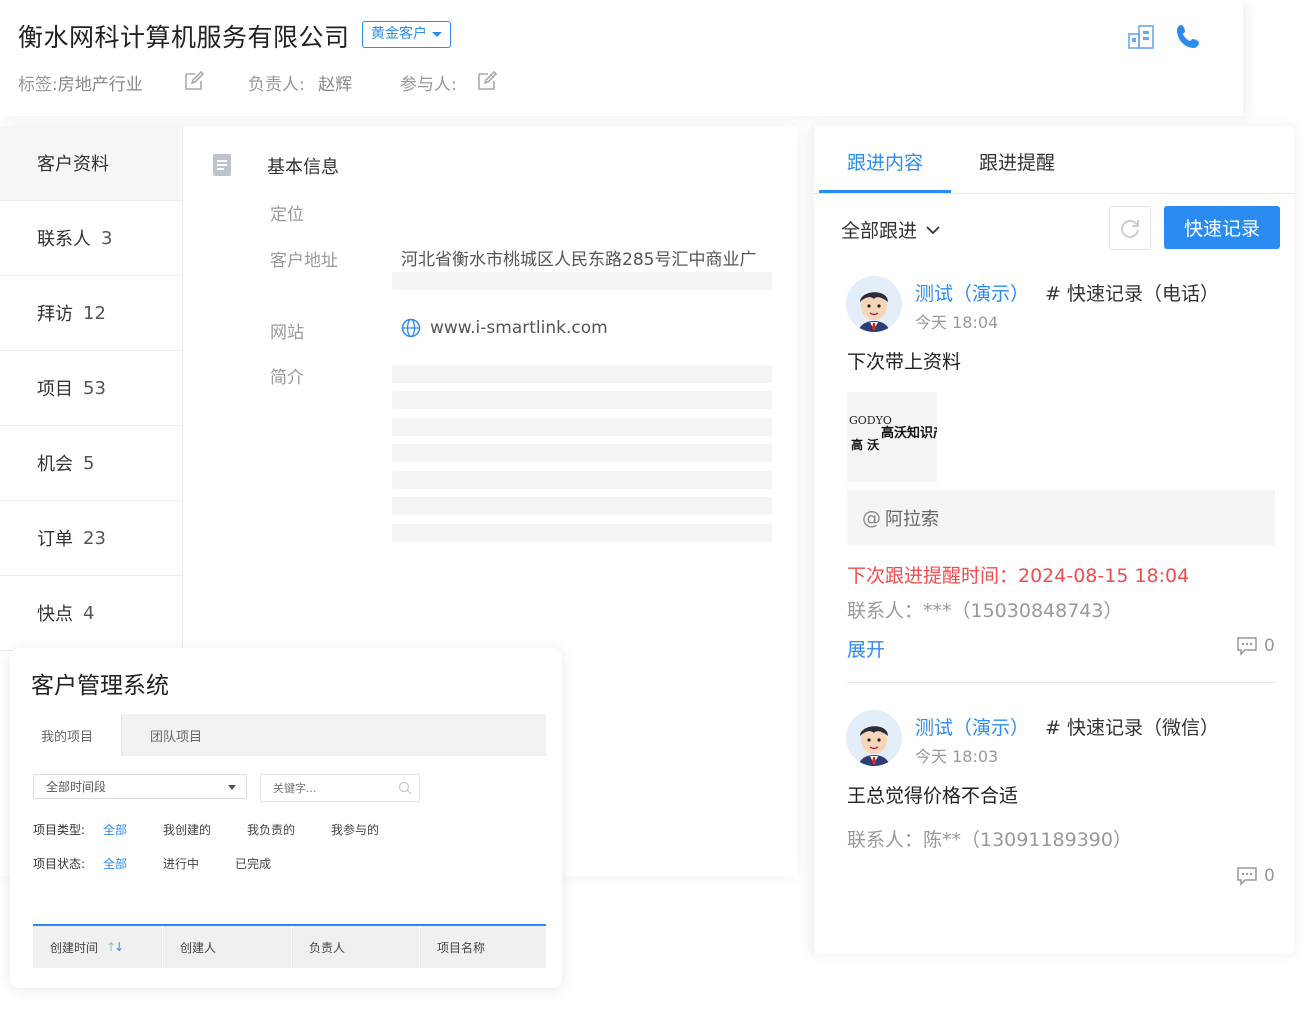  What do you see at coordinates (957, 756) in the screenshot?
I see `record-time: 今天 18:03` at bounding box center [957, 756].